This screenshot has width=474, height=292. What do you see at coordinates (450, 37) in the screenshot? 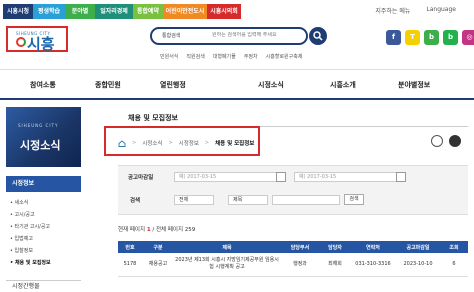
I see `blog-icon: b` at bounding box center [450, 37].